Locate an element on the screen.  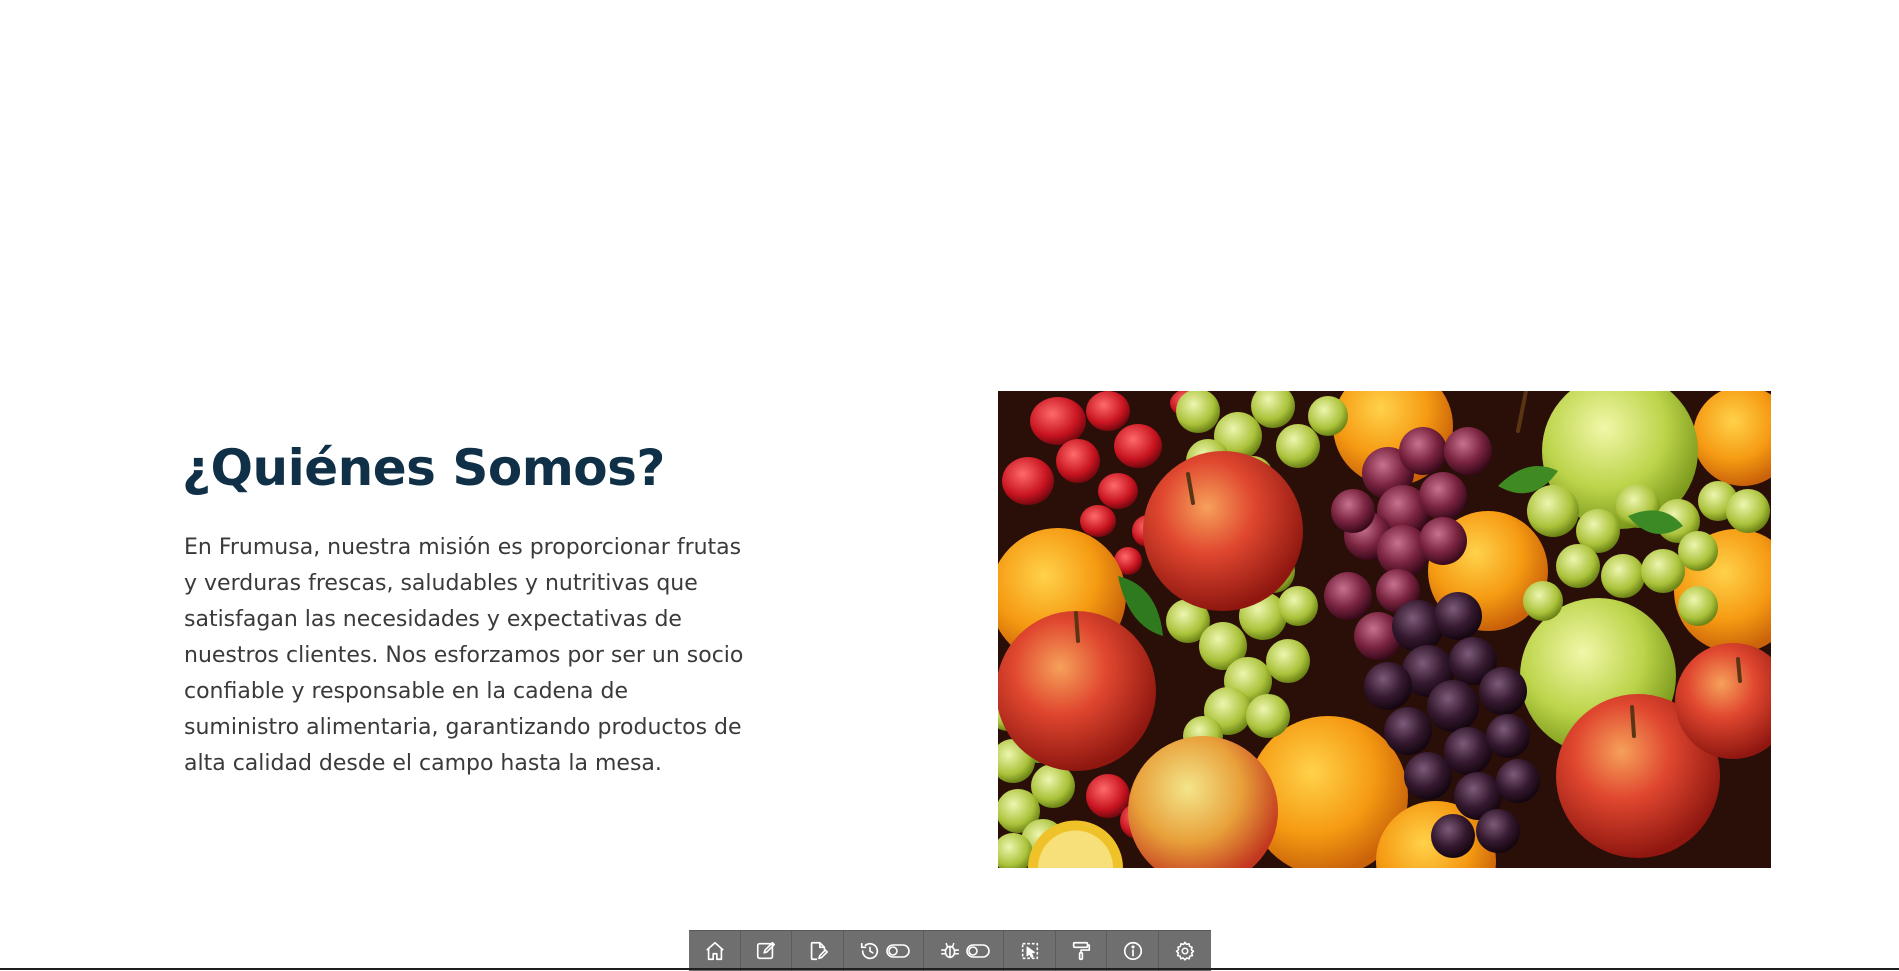
select-element-icon is located at coordinates (1030, 951).